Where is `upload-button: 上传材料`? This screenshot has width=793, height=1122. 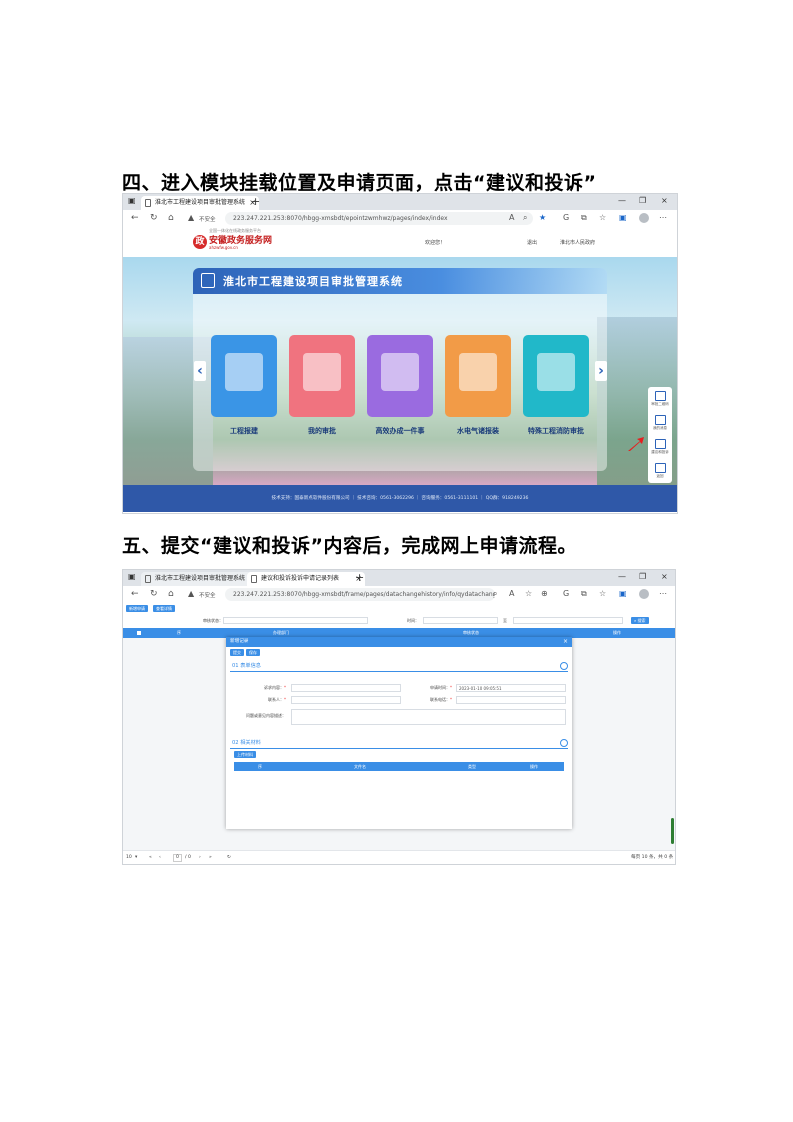 upload-button: 上传材料 is located at coordinates (245, 754).